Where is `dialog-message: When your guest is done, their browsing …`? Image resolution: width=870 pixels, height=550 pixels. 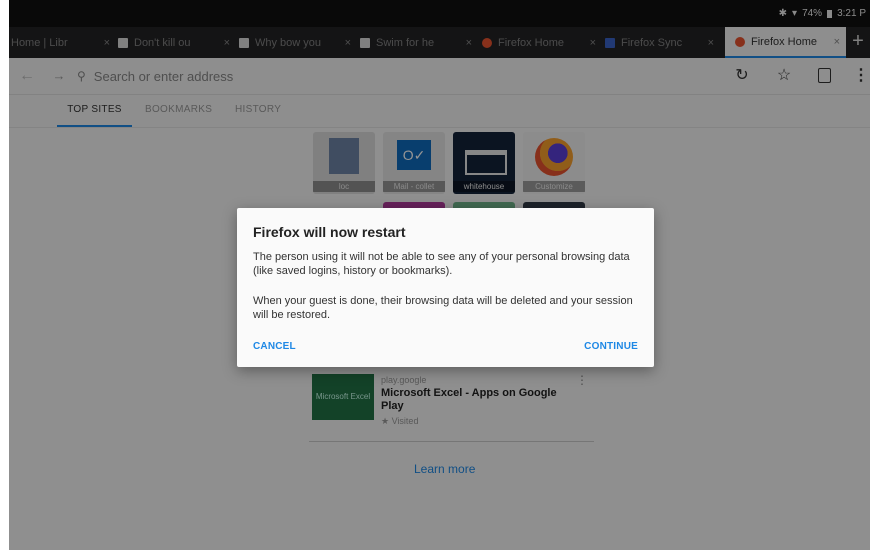 dialog-message: When your guest is done, their browsing … is located at coordinates (443, 308).